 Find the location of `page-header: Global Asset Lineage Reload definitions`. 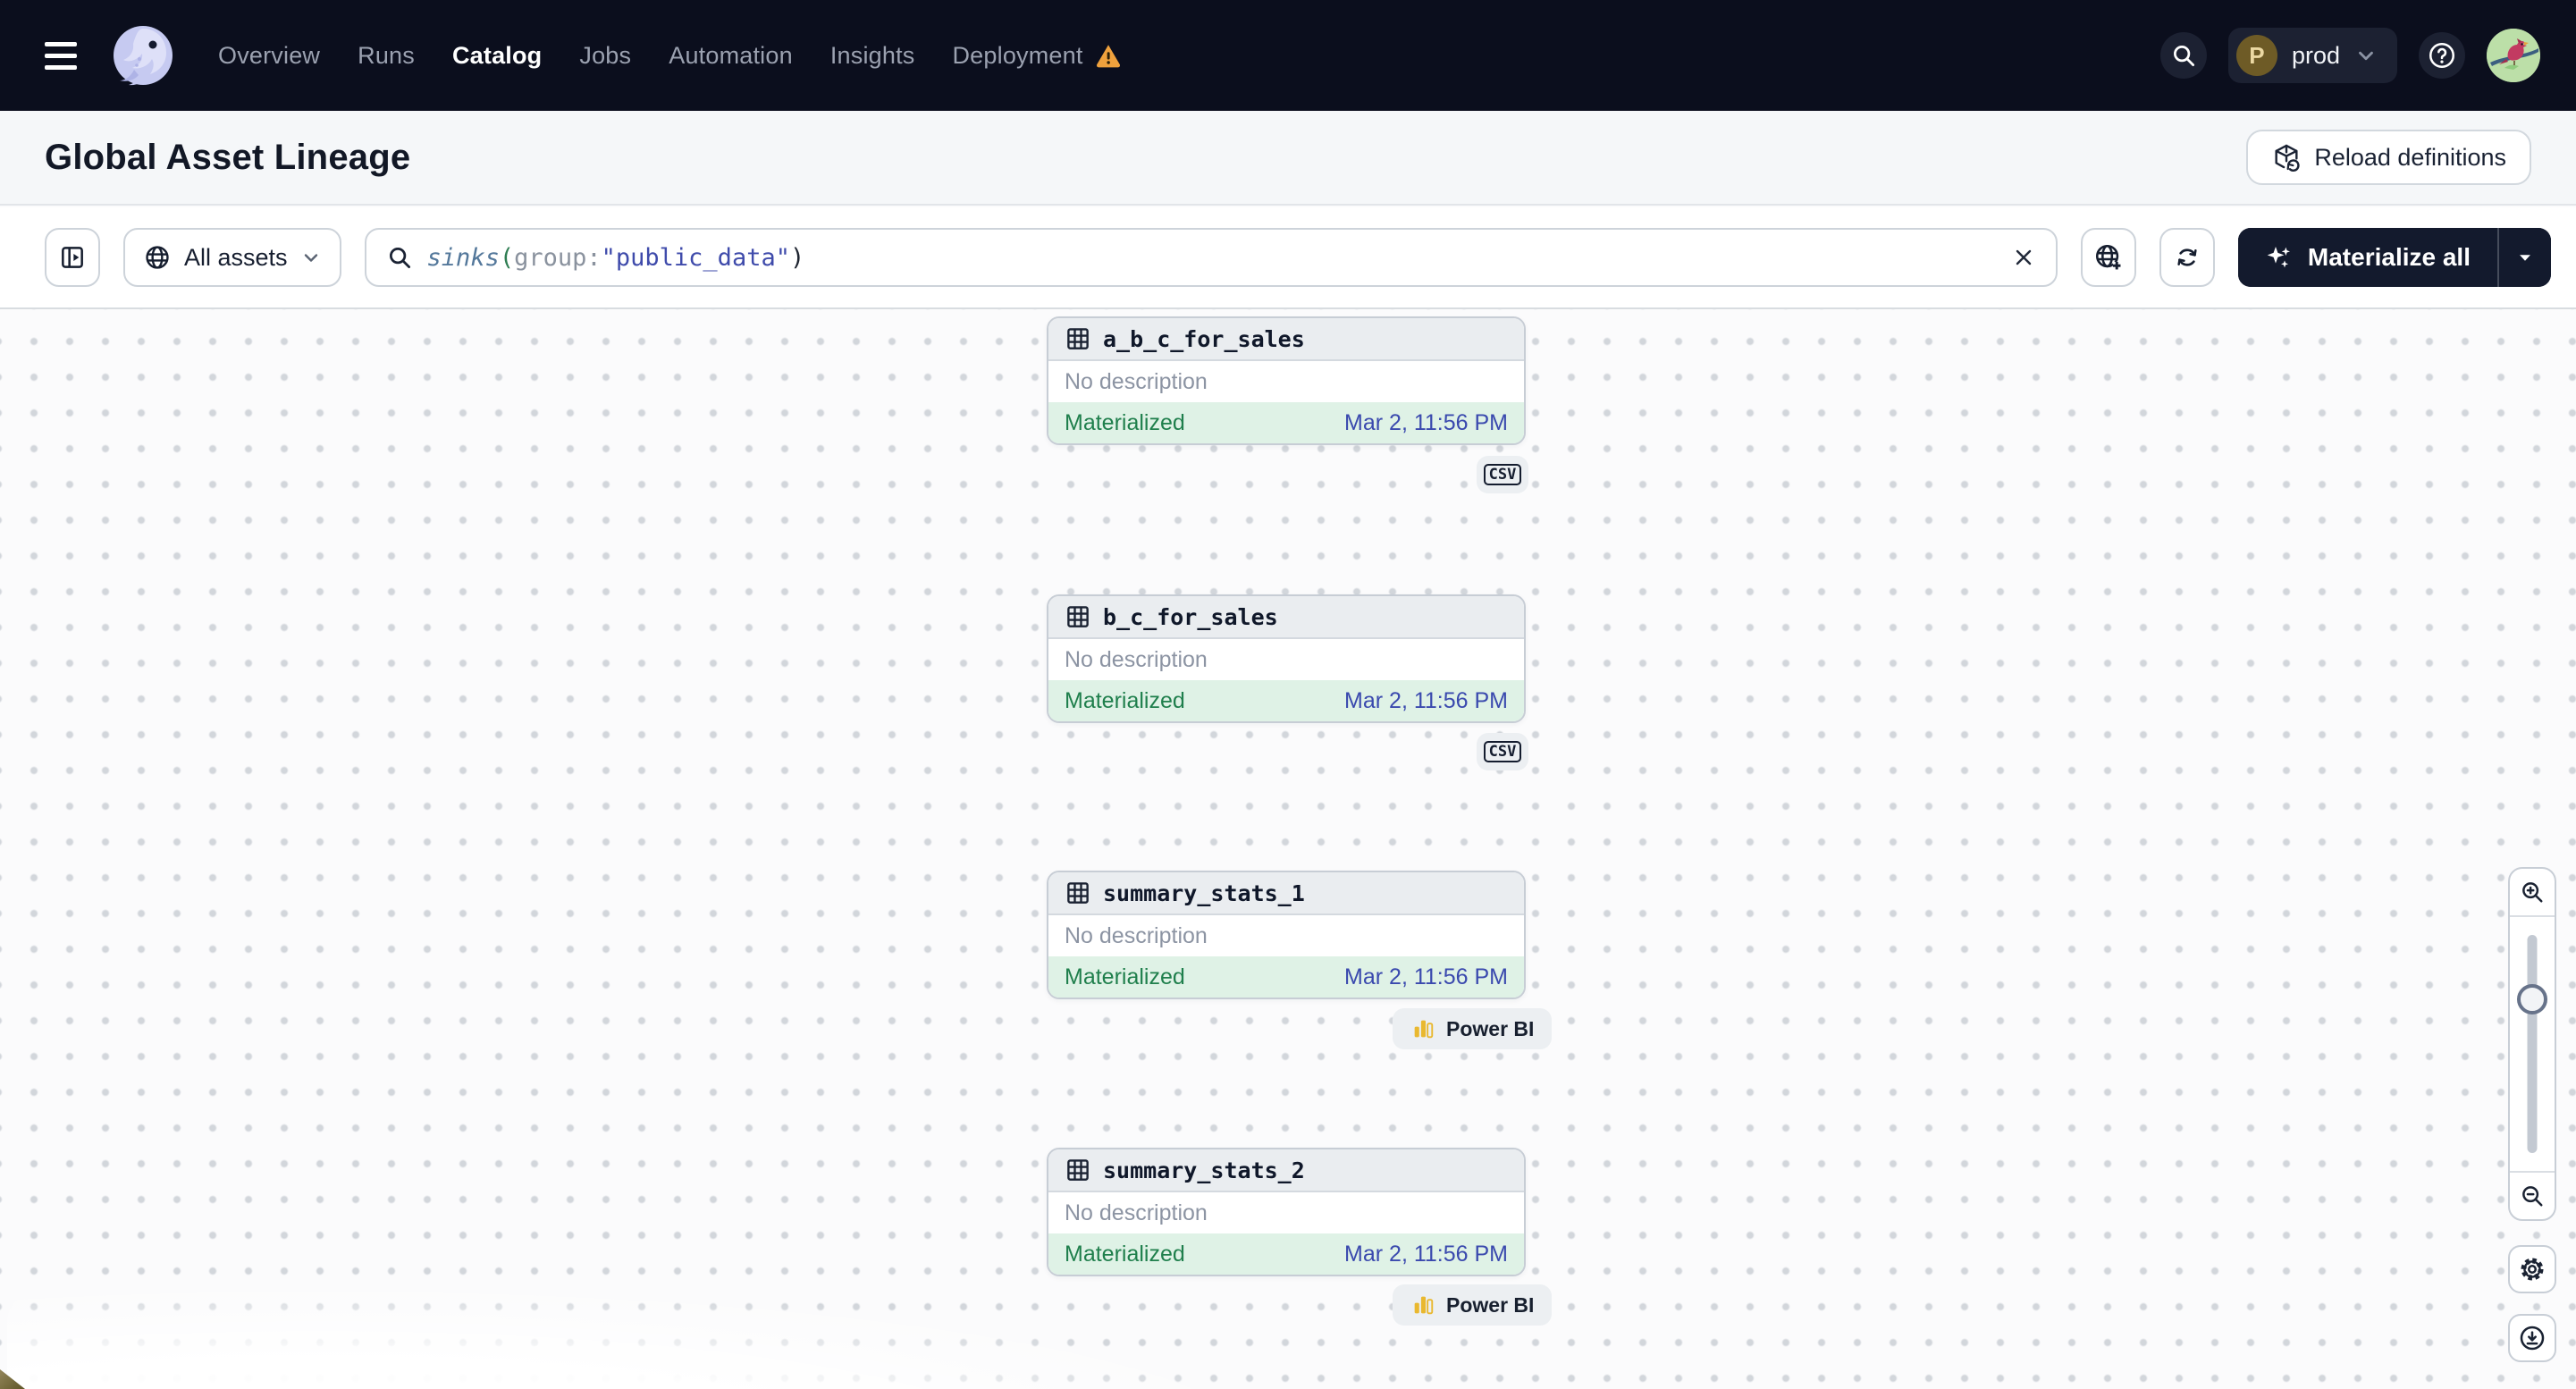

page-header: Global Asset Lineage Reload definitions is located at coordinates (1288, 158).